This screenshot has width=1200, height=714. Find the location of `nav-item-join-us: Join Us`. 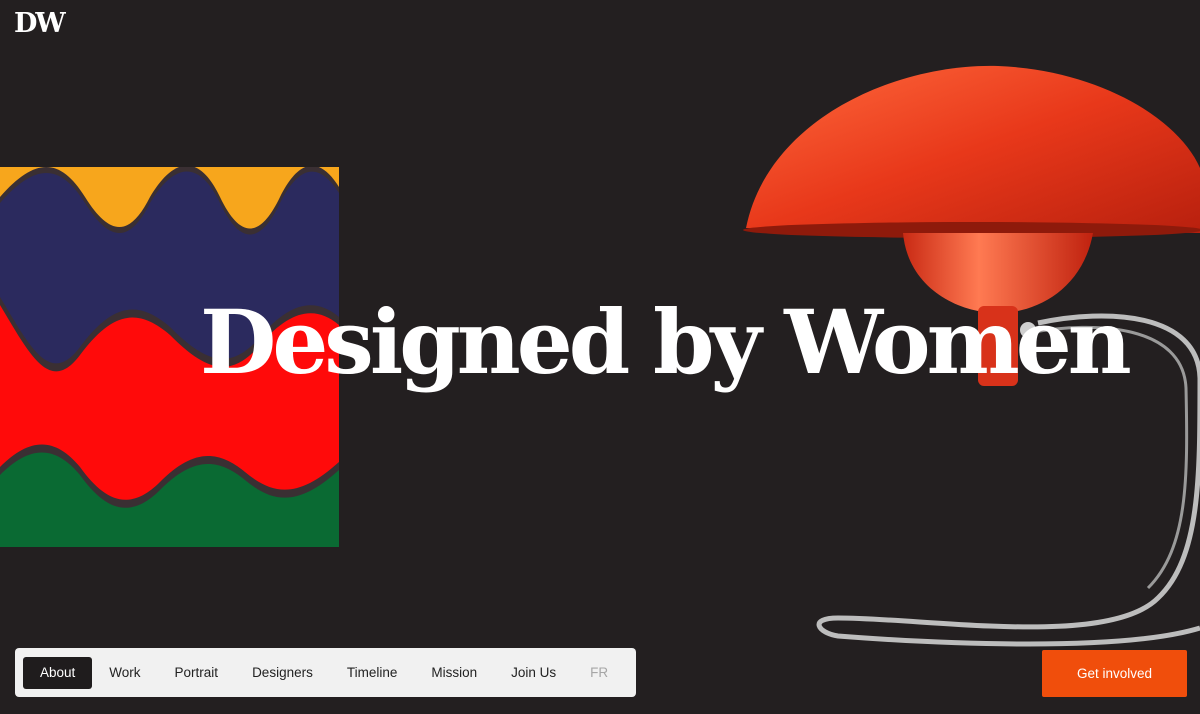

nav-item-join-us: Join Us is located at coordinates (533, 673).